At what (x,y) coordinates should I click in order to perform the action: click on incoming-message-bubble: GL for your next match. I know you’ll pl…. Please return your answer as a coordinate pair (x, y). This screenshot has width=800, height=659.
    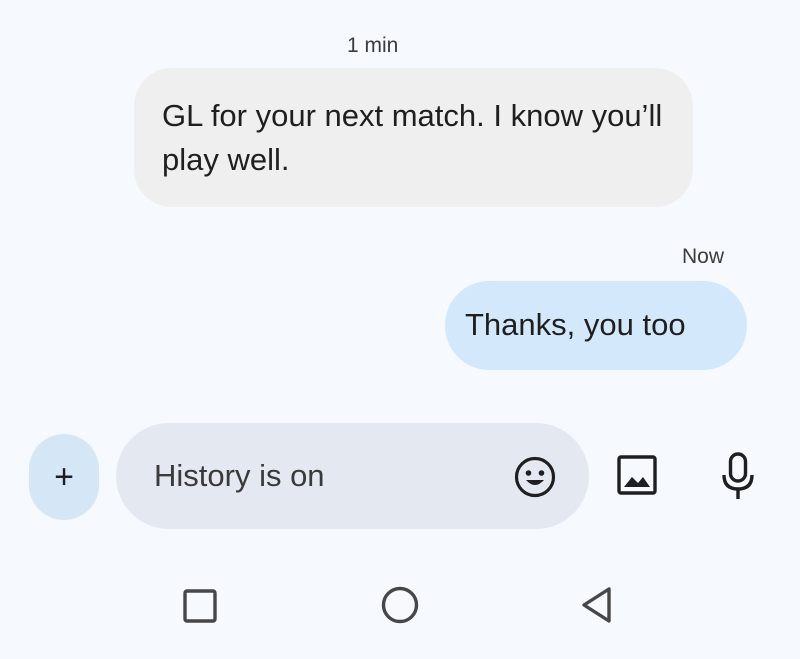
    Looking at the image, I should click on (413, 137).